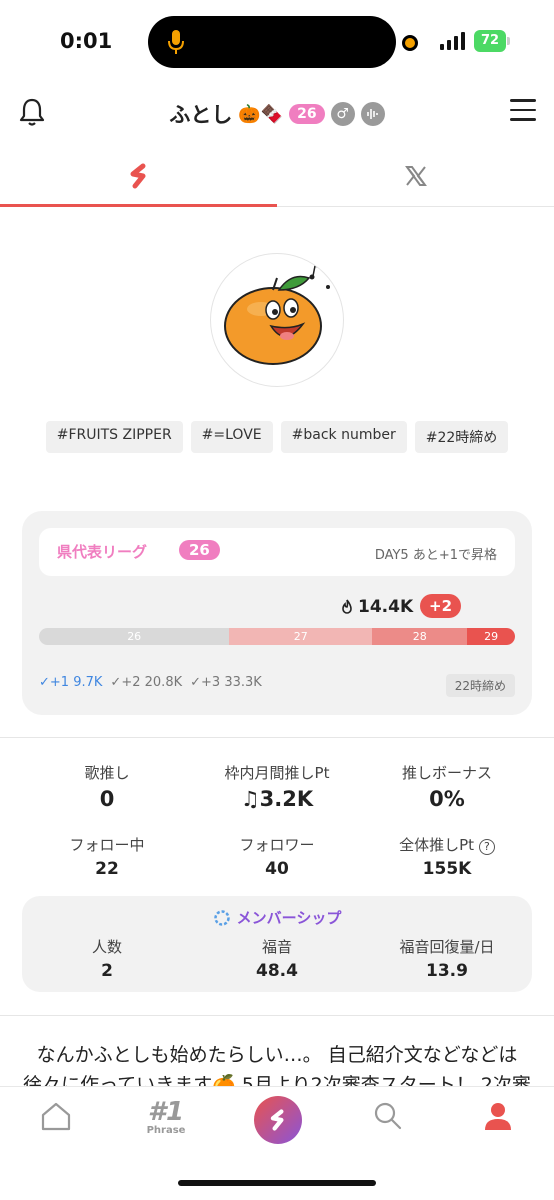 The width and height of the screenshot is (554, 1200). What do you see at coordinates (86, 41) in the screenshot?
I see `status-time: 0:01` at bounding box center [86, 41].